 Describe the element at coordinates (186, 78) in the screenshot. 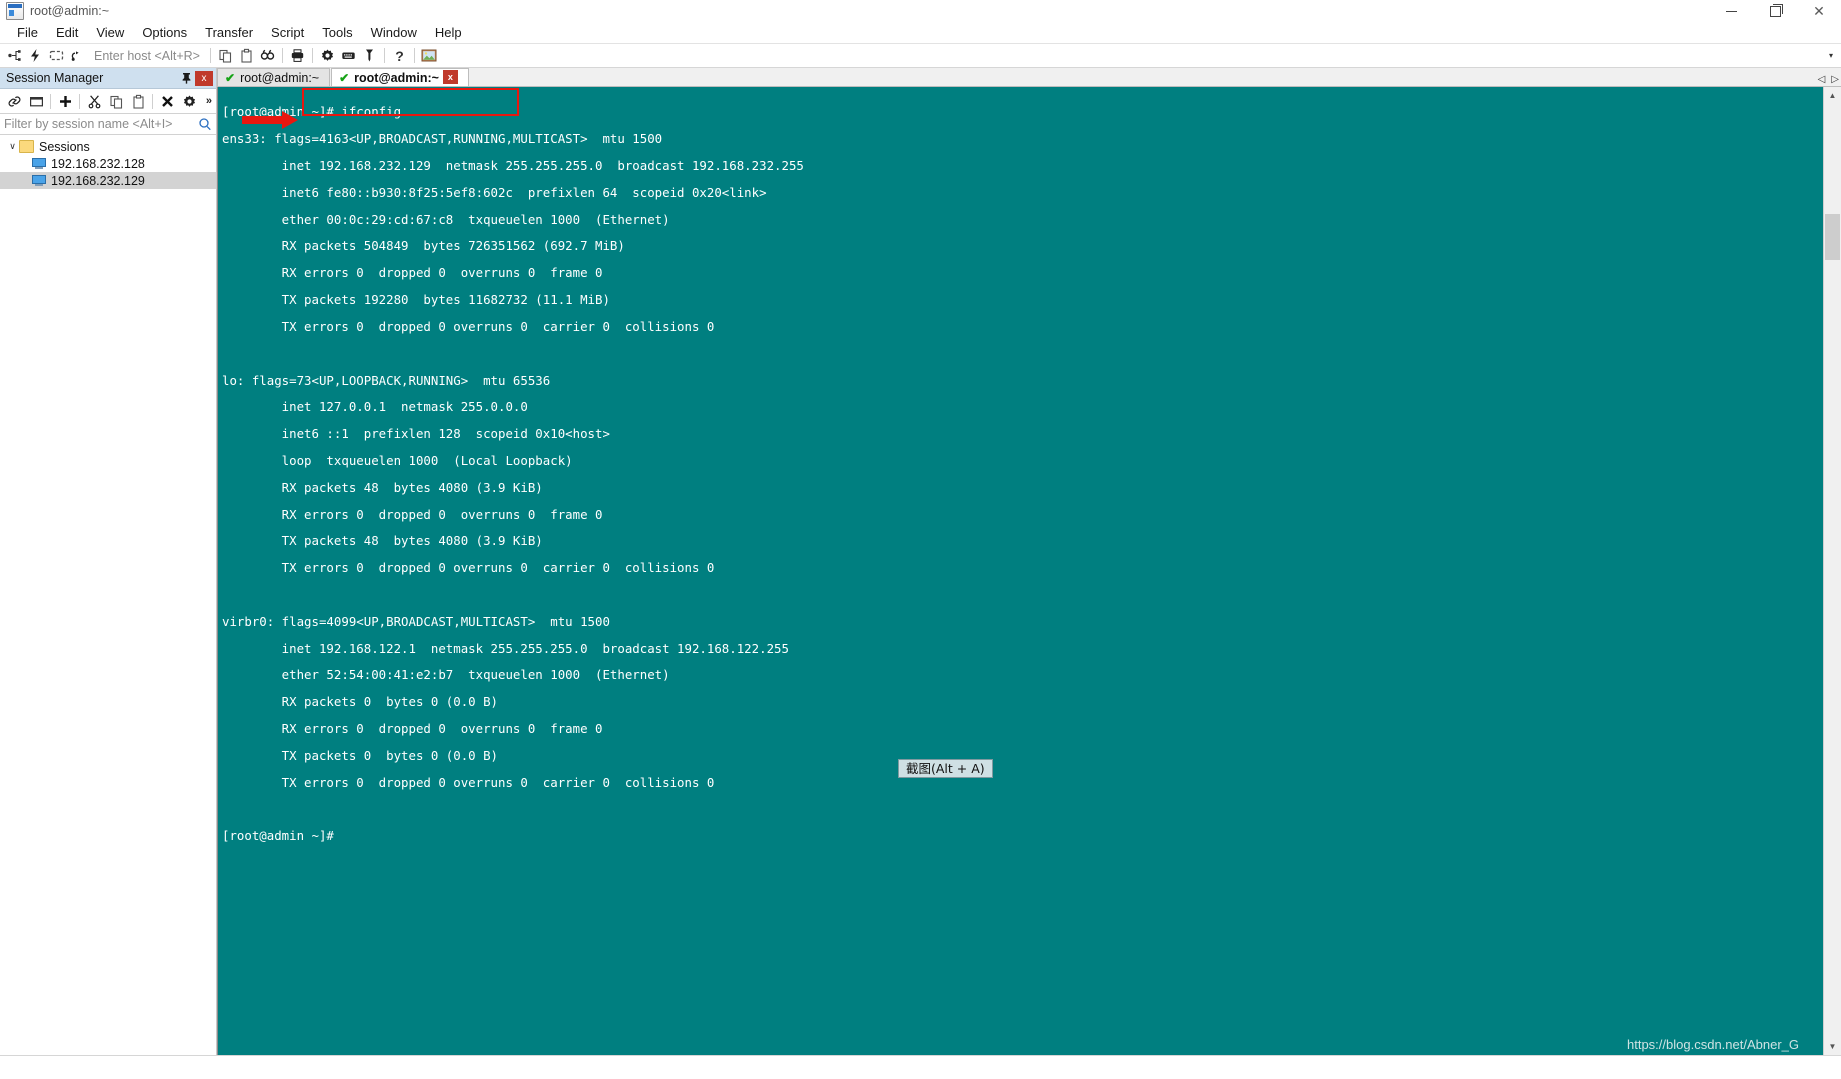

I see `pin-icon` at that location.